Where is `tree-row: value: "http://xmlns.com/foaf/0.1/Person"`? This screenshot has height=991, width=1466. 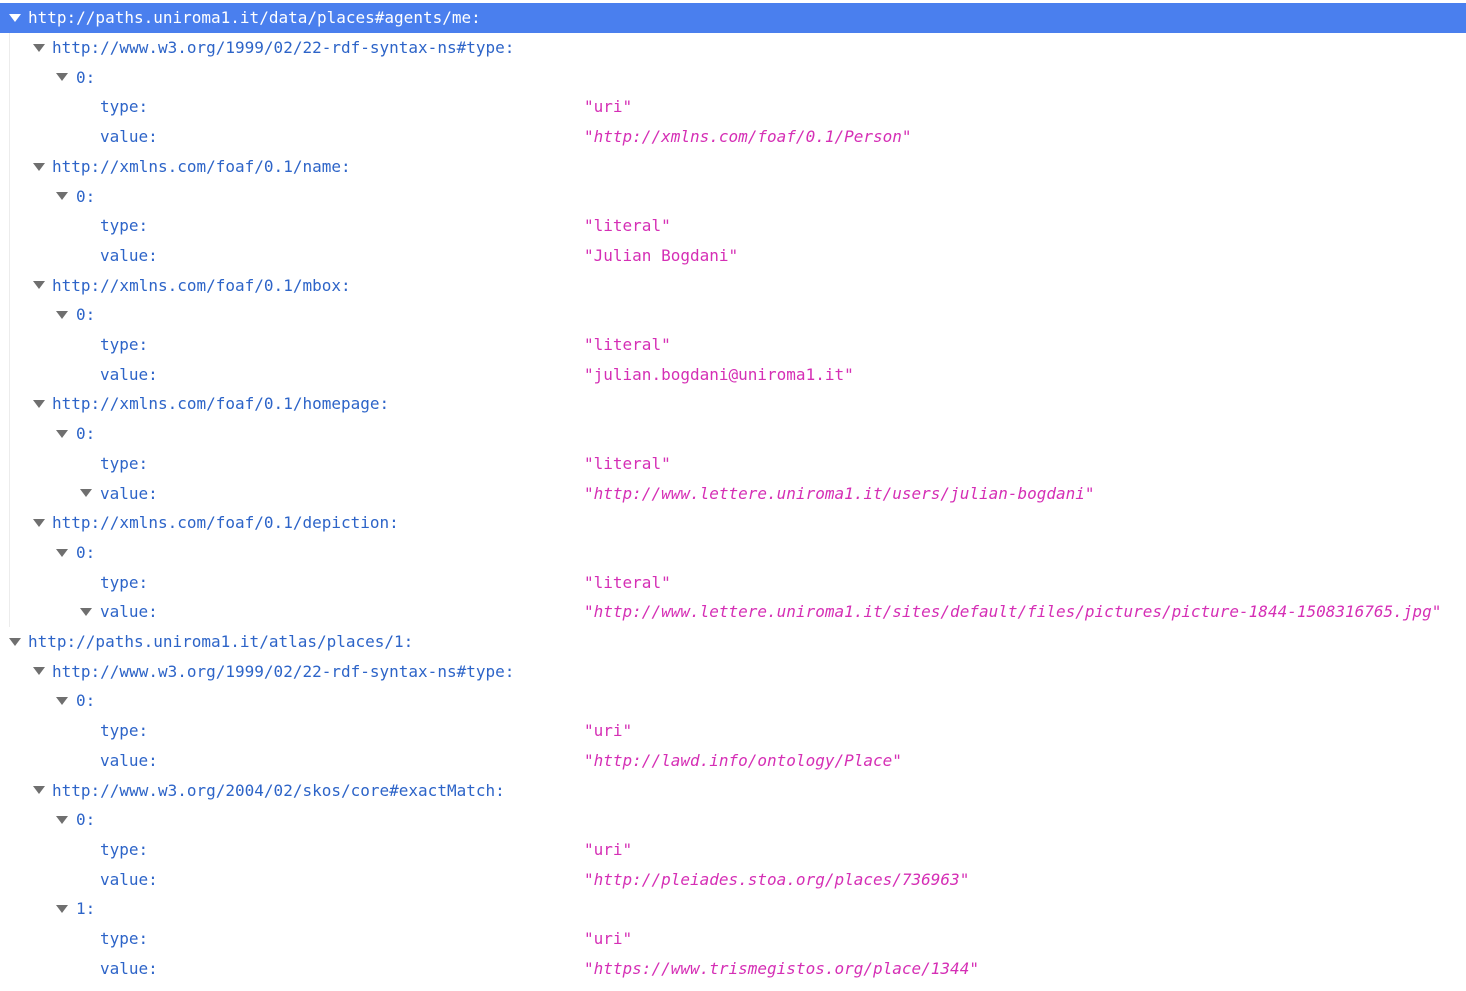
tree-row: value: "http://xmlns.com/foaf/0.1/Person" is located at coordinates (733, 137).